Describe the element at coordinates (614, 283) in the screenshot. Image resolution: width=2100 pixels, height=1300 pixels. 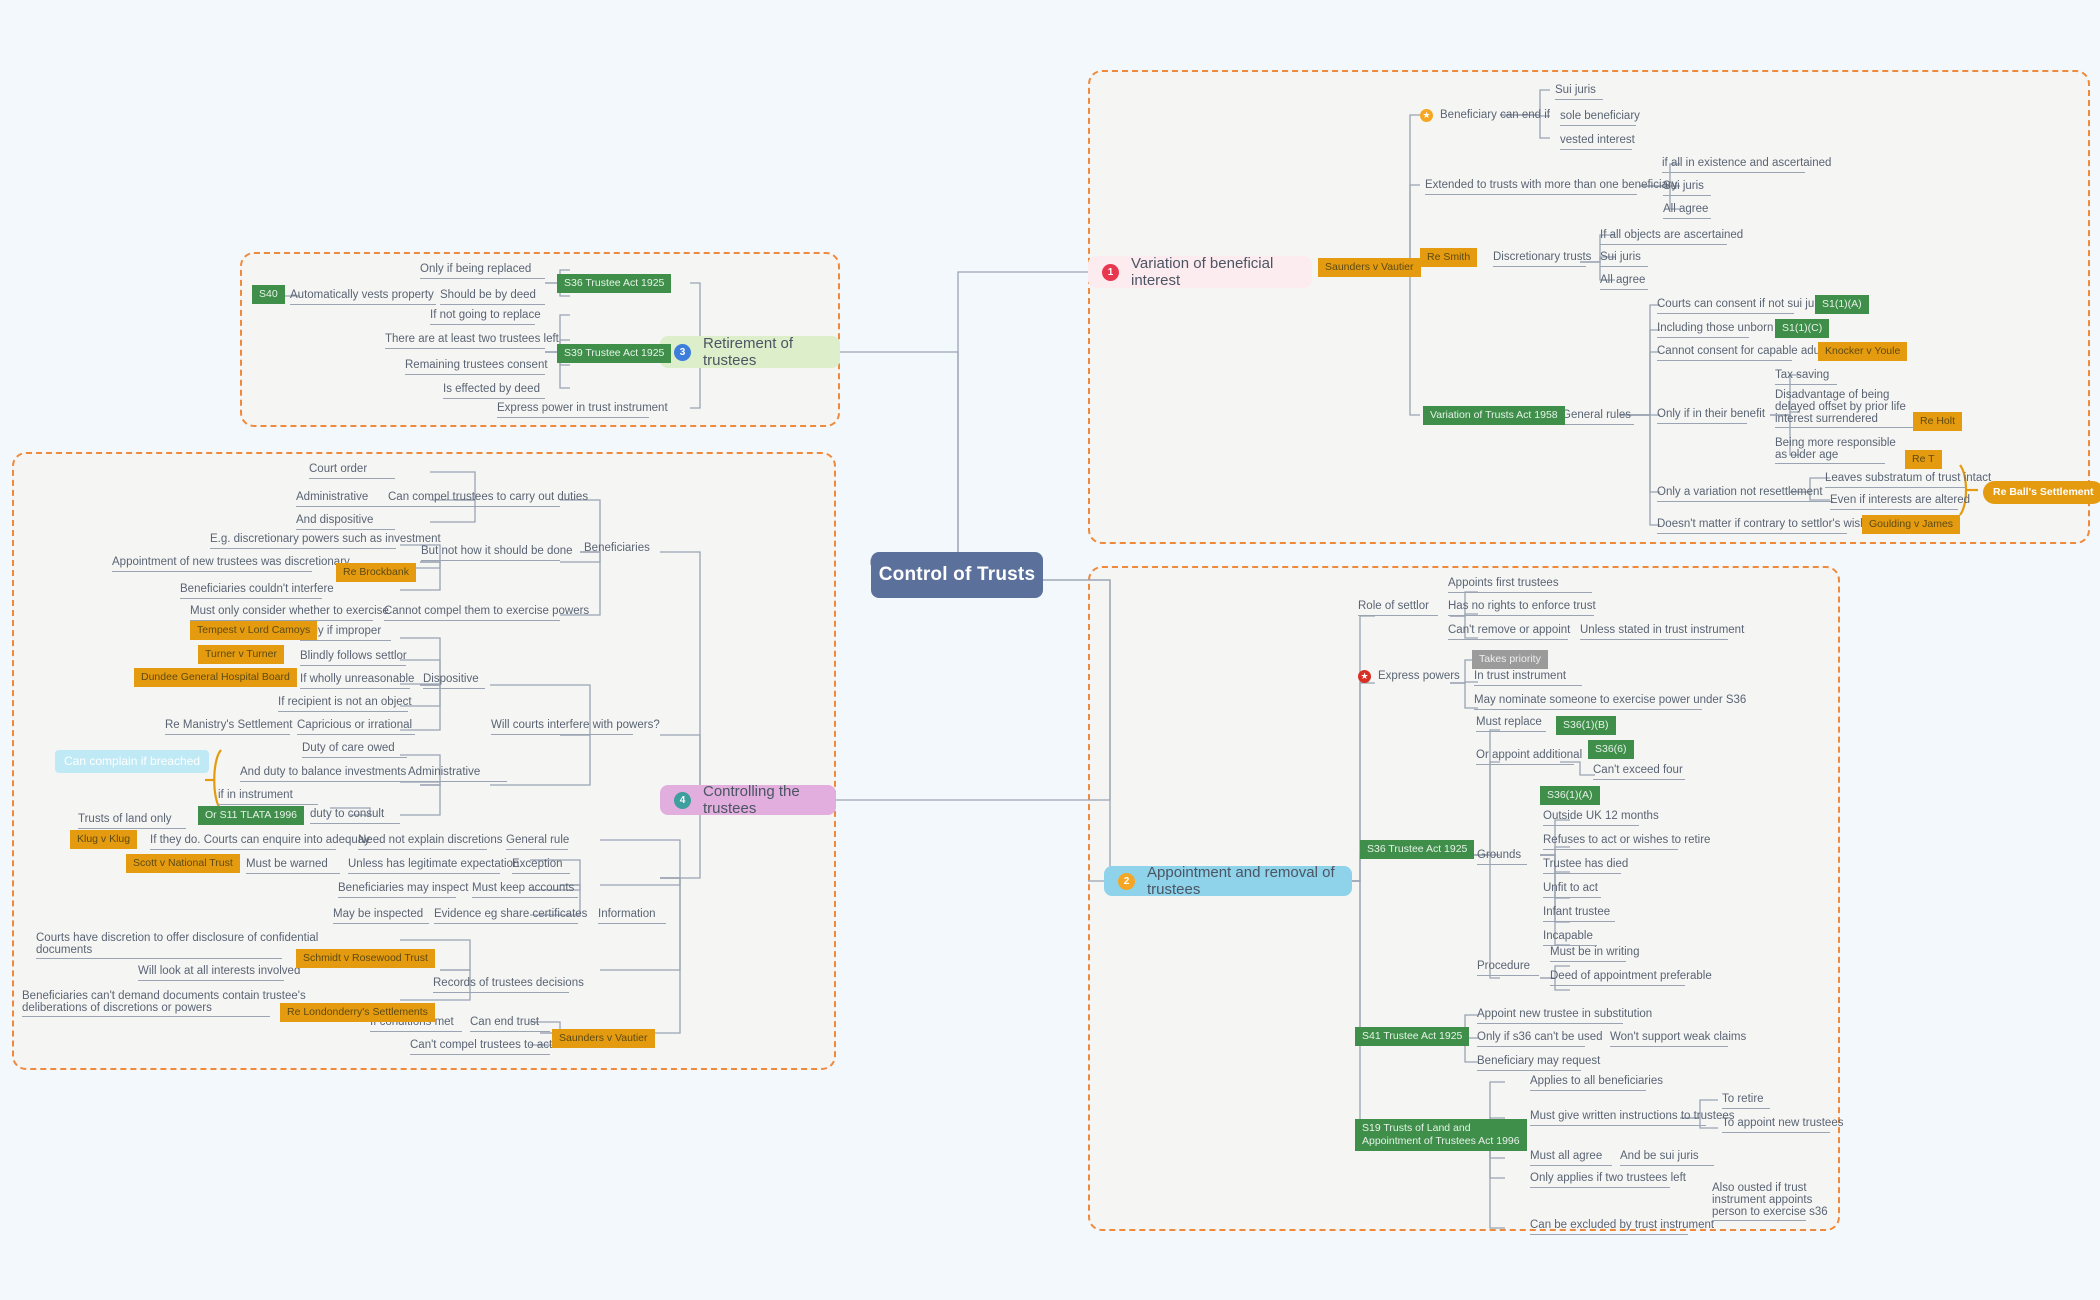
I see `chip-s36-trustee-act-1925: S36 Trustee Act 1925` at that location.